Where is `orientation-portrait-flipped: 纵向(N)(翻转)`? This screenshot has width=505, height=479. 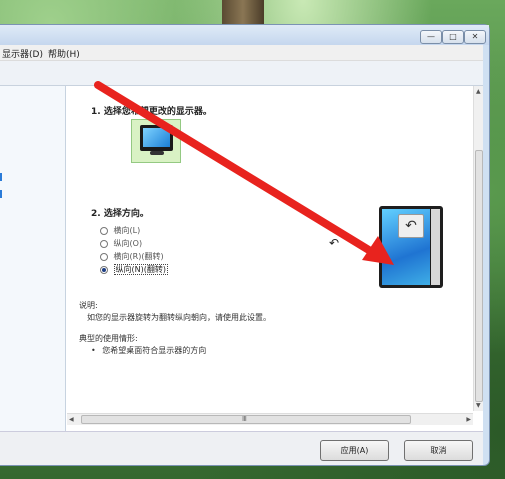 orientation-portrait-flipped: 纵向(N)(翻转) is located at coordinates (134, 269).